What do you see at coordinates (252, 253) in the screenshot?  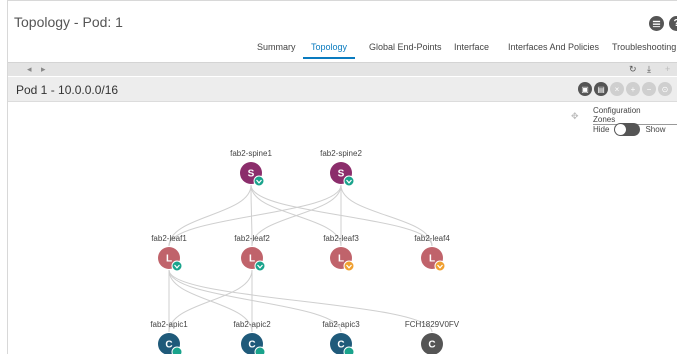 I see `leaf-node-2: fab2-leaf2 L` at bounding box center [252, 253].